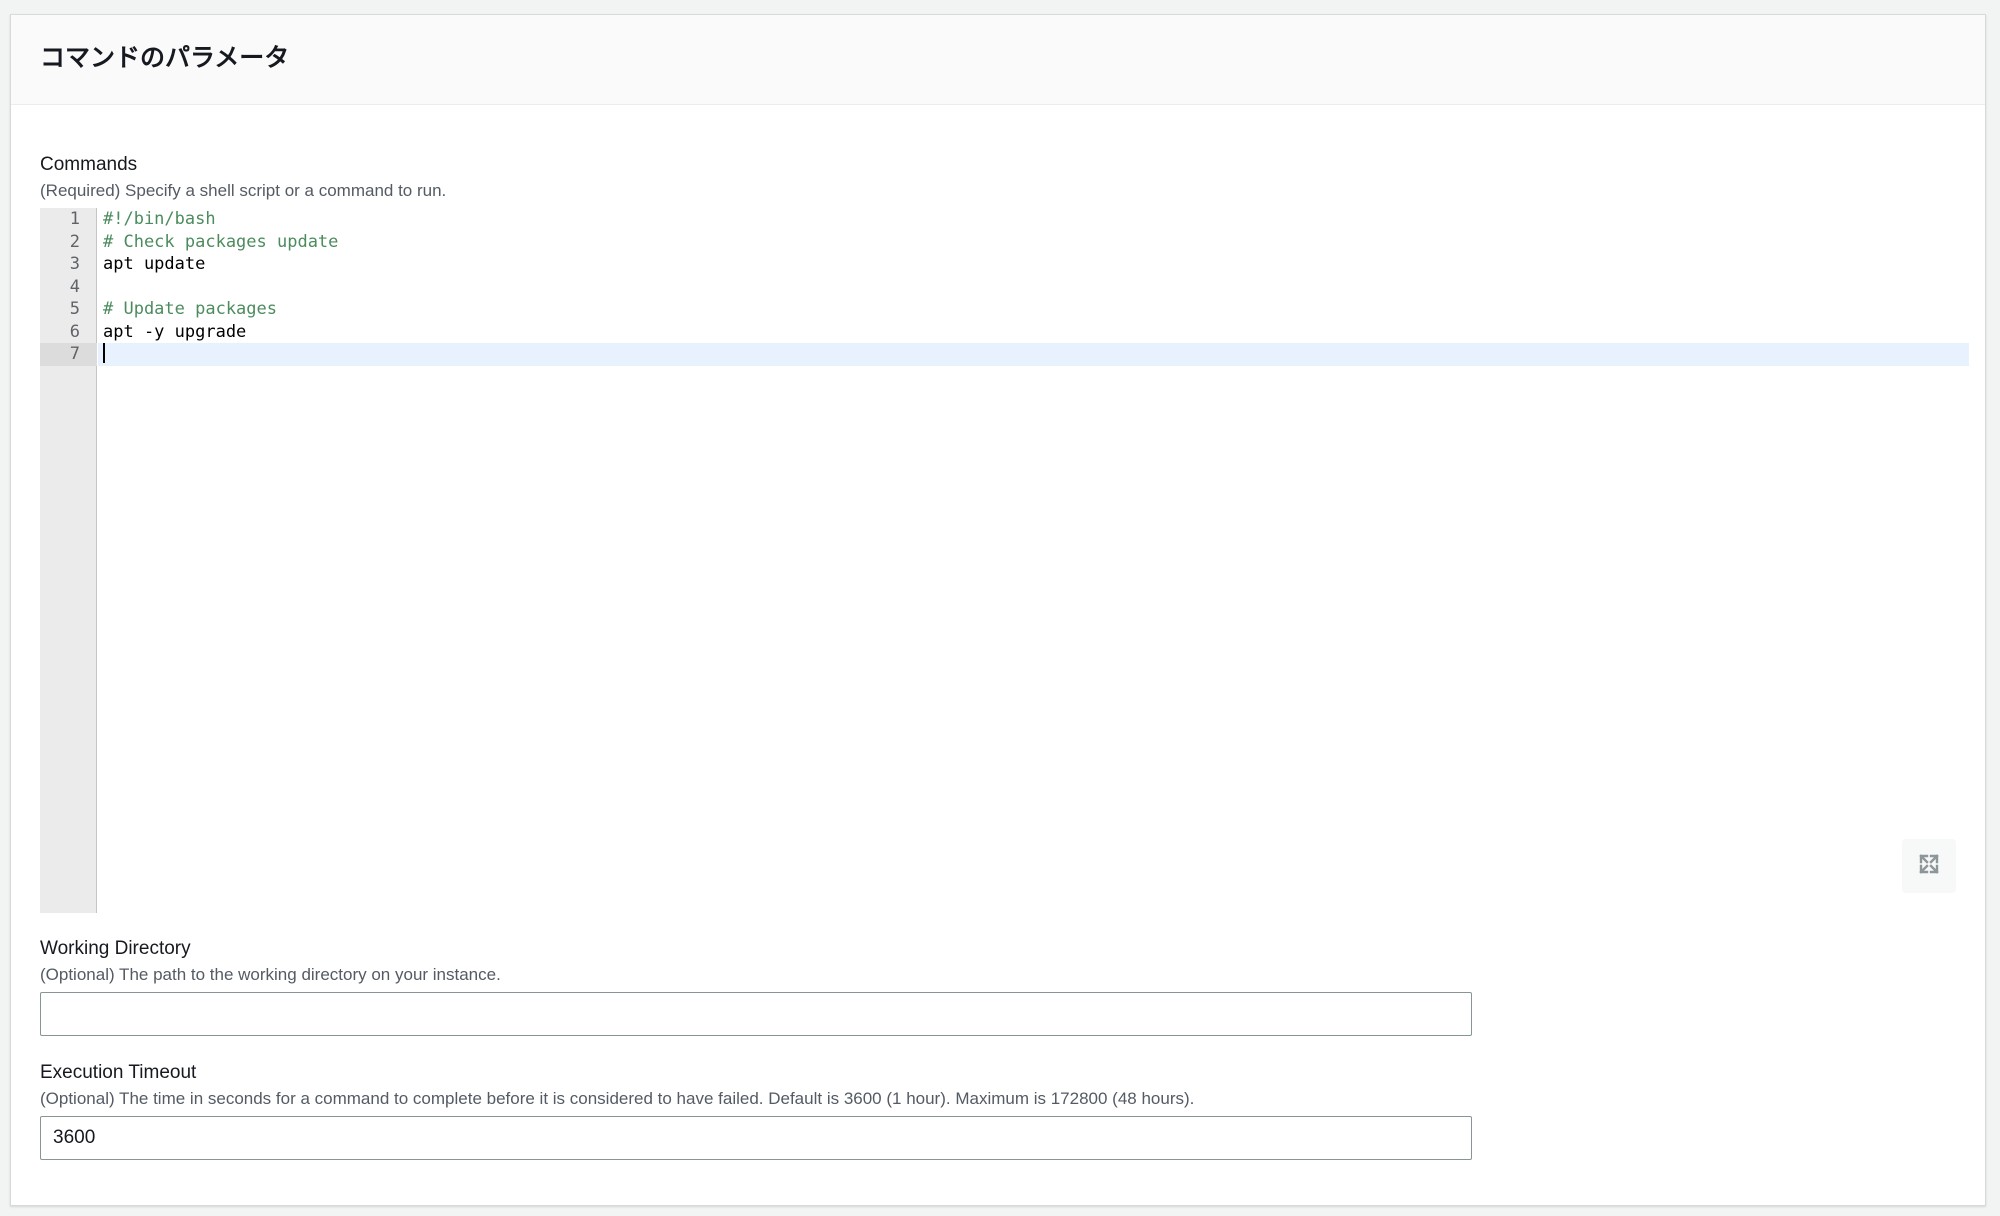  Describe the element at coordinates (756, 1138) in the screenshot. I see `execution-timeout-input` at that location.